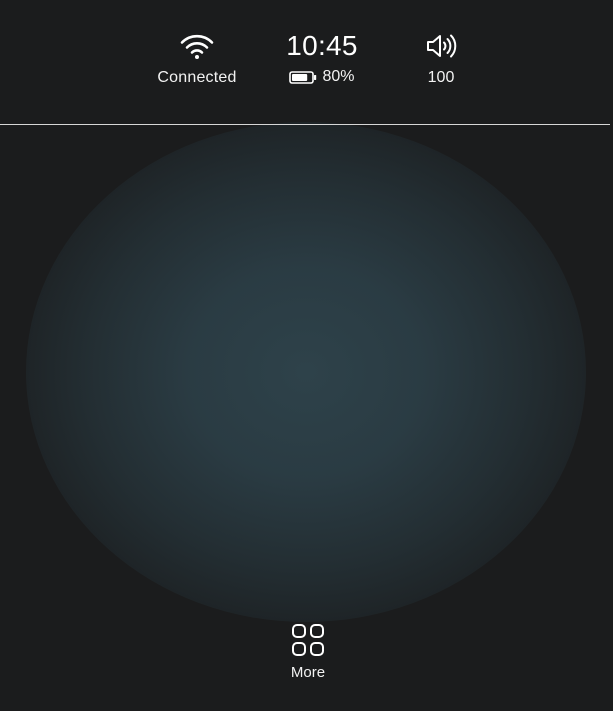 This screenshot has height=711, width=613. I want to click on wifi-icon, so click(197, 46).